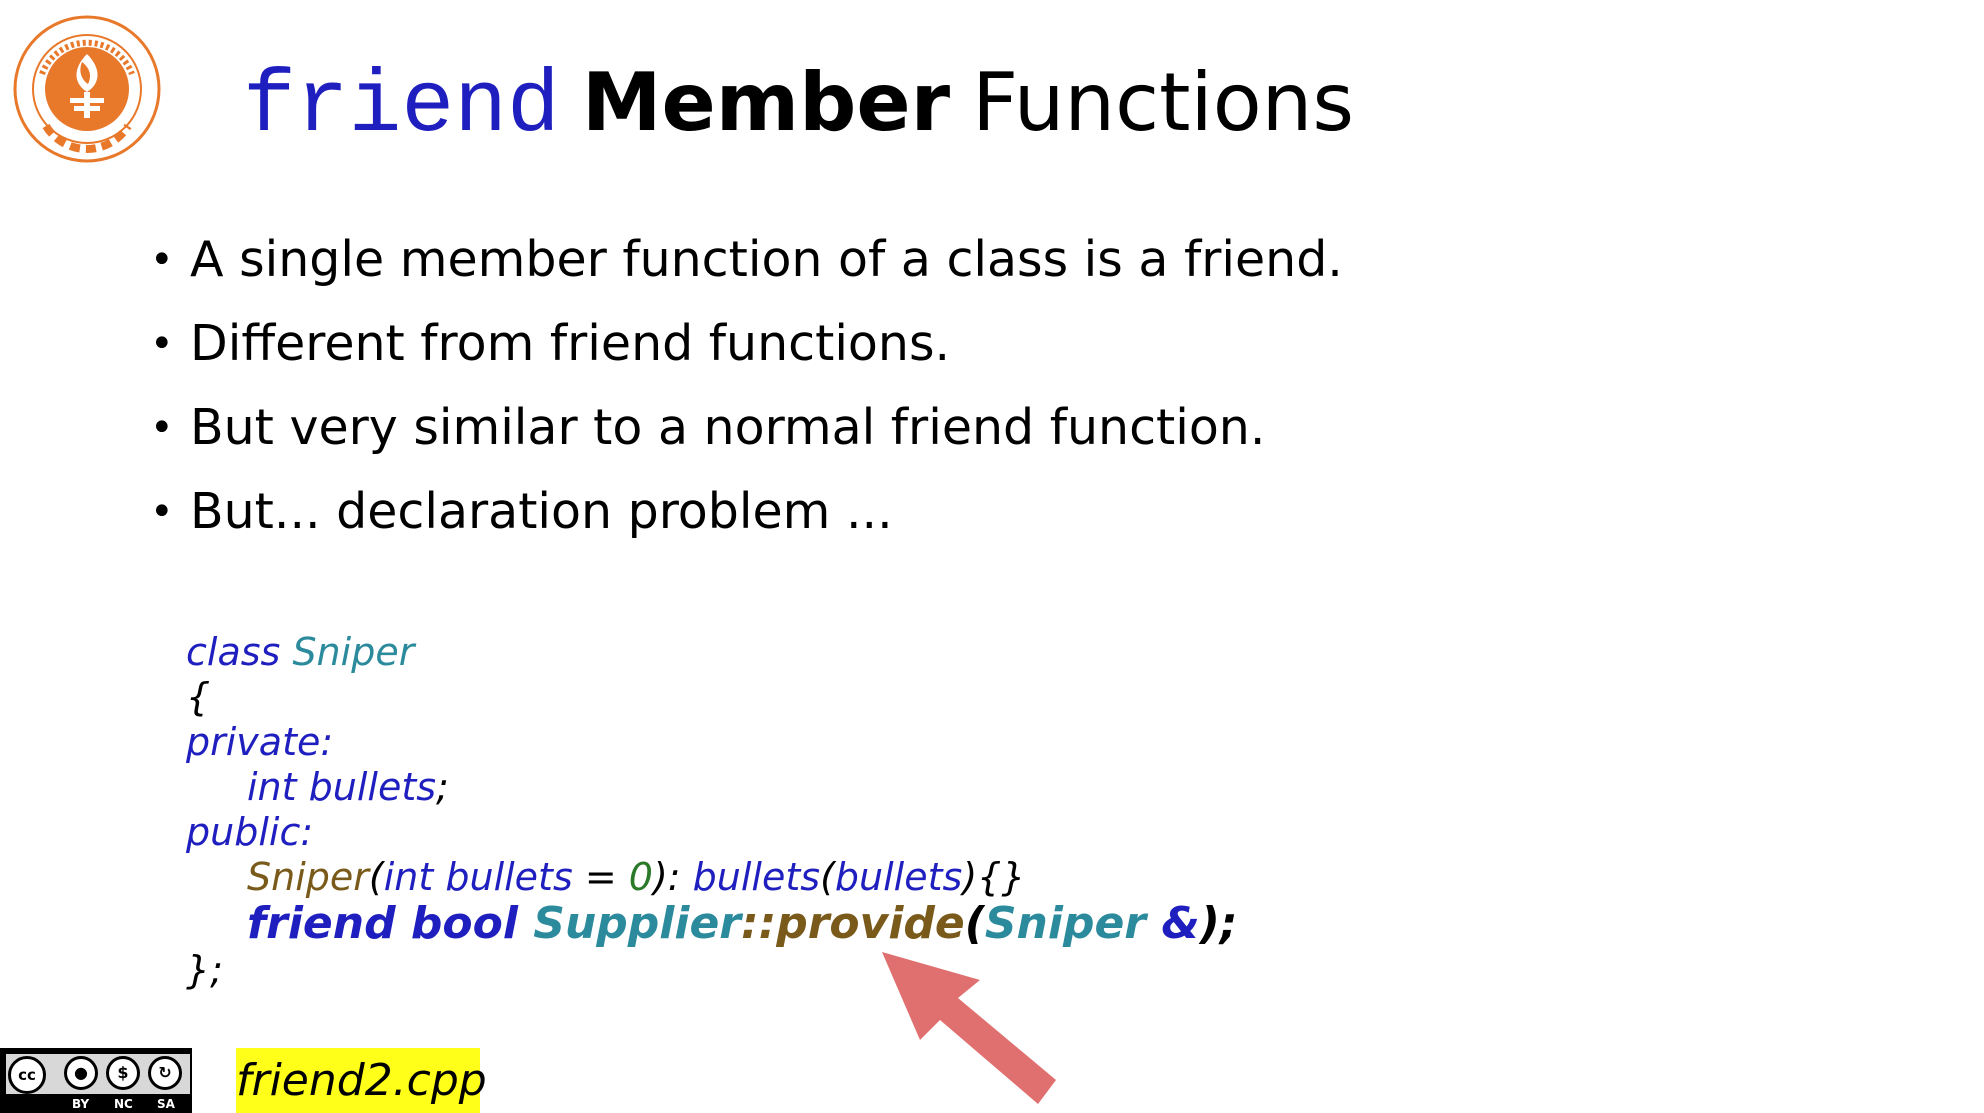 The height and width of the screenshot is (1113, 1984). Describe the element at coordinates (308, 877) in the screenshot. I see `code-function: Sniper` at that location.